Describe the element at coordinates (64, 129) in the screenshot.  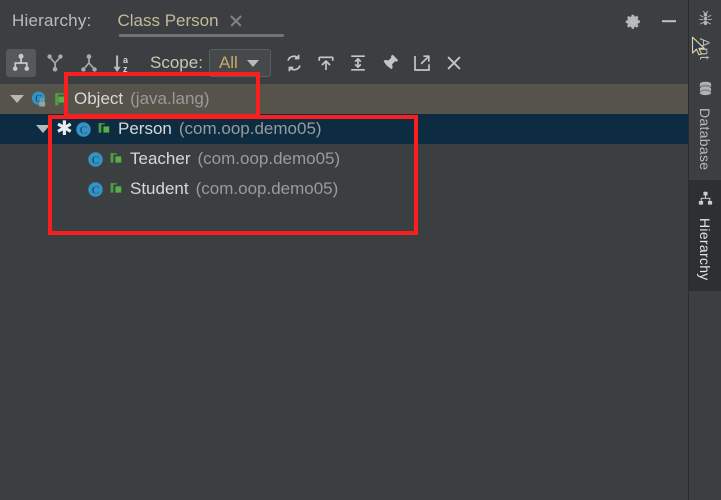
I see `modified-marker: ✱` at that location.